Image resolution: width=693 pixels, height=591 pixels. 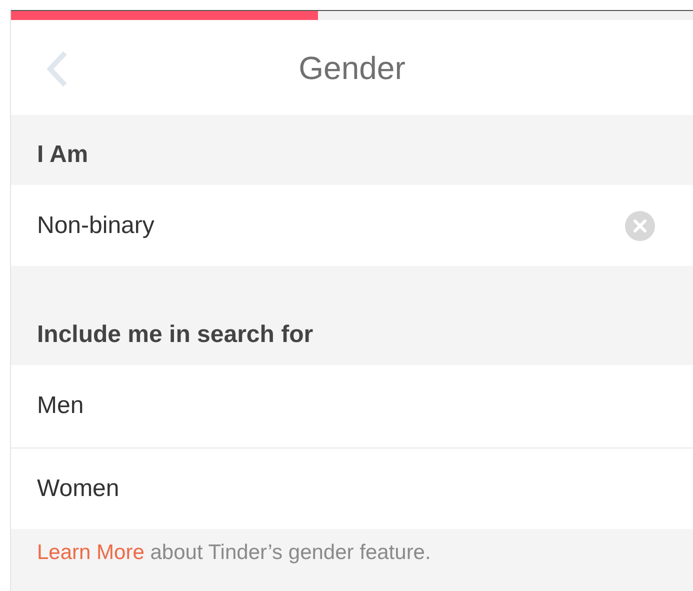 I want to click on back-icon, so click(x=57, y=69).